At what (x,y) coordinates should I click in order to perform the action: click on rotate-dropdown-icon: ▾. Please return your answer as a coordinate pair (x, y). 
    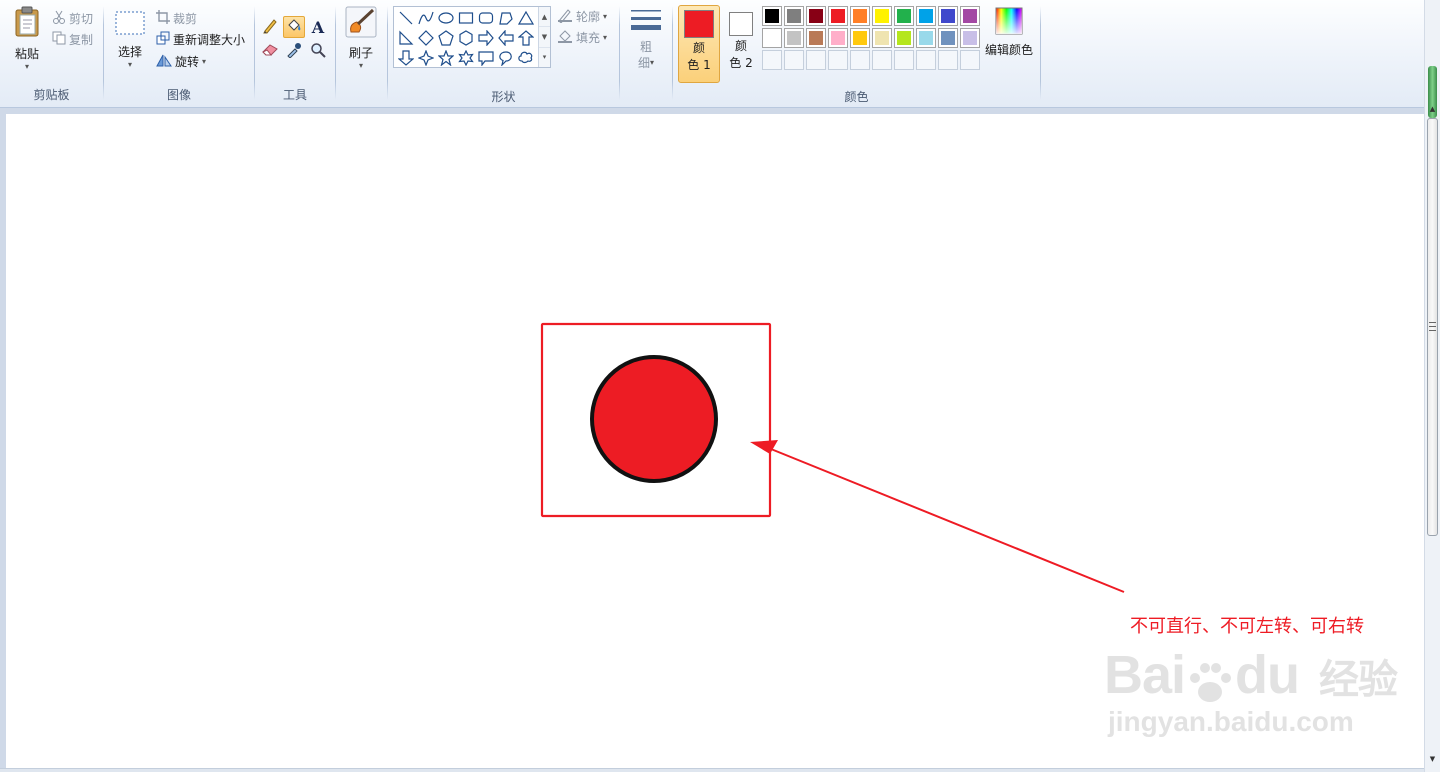
    Looking at the image, I should click on (204, 61).